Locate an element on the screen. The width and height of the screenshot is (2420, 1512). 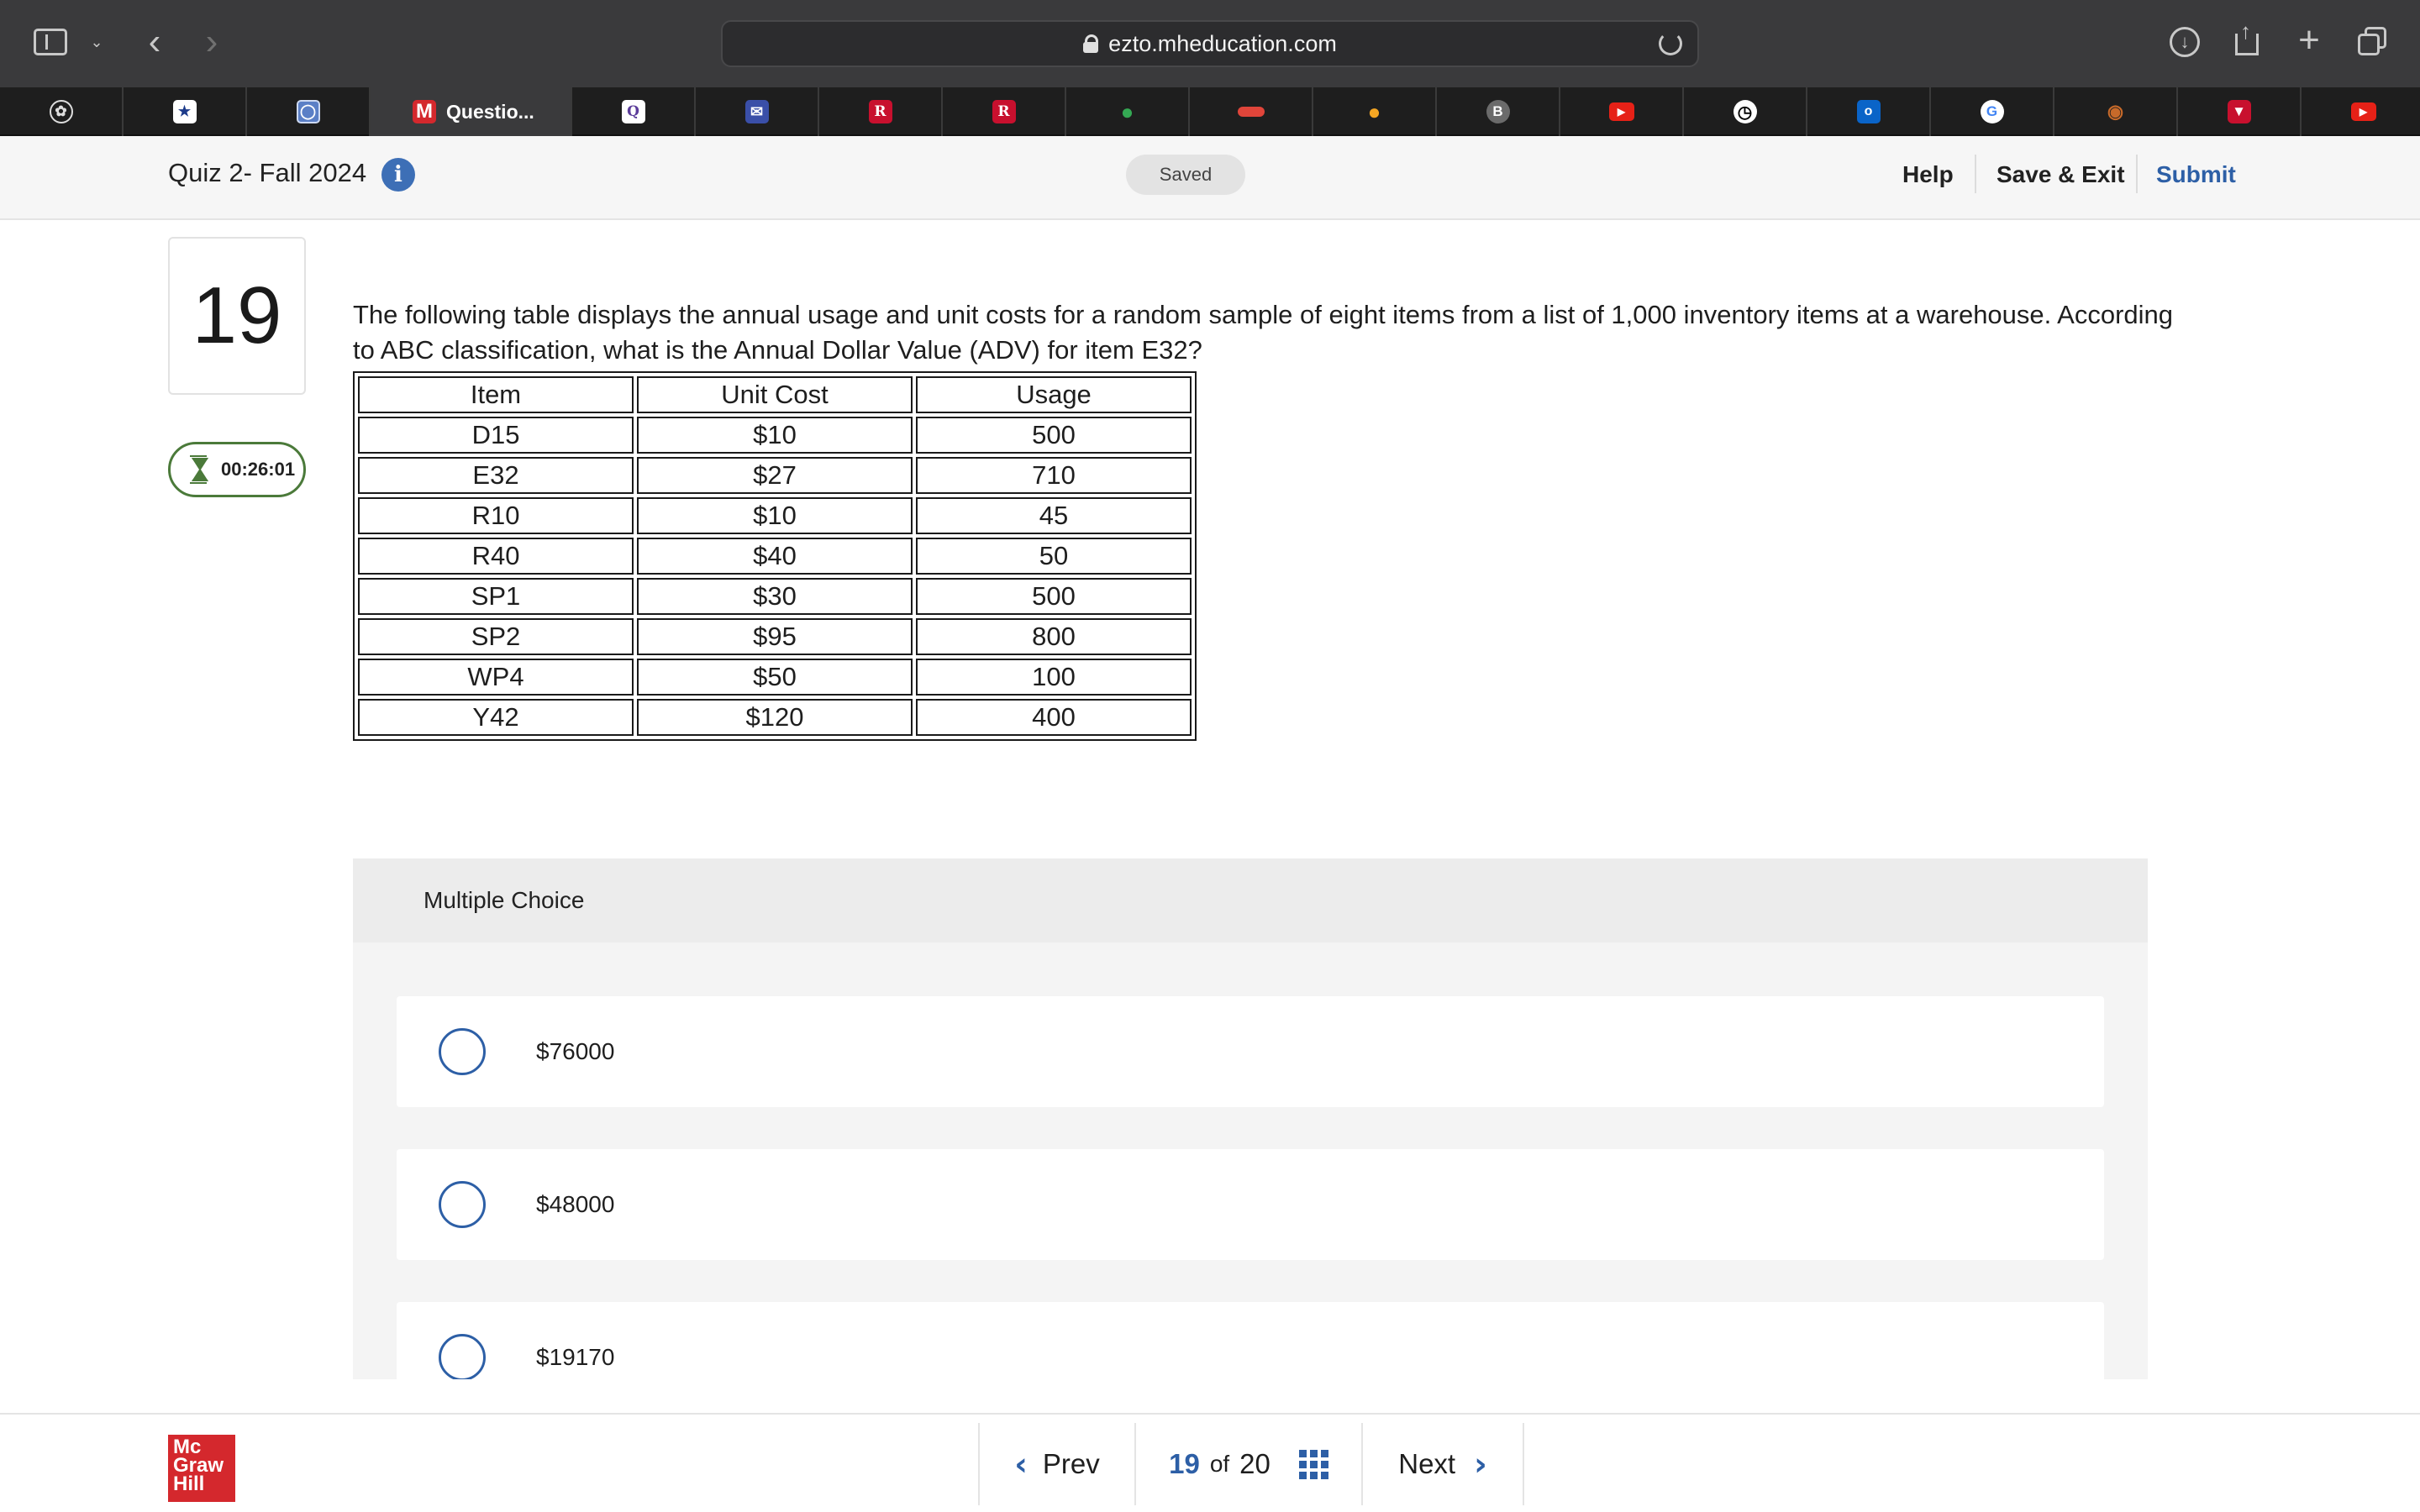
address-bar: ezto.mheducation.com is located at coordinates (1210, 43).